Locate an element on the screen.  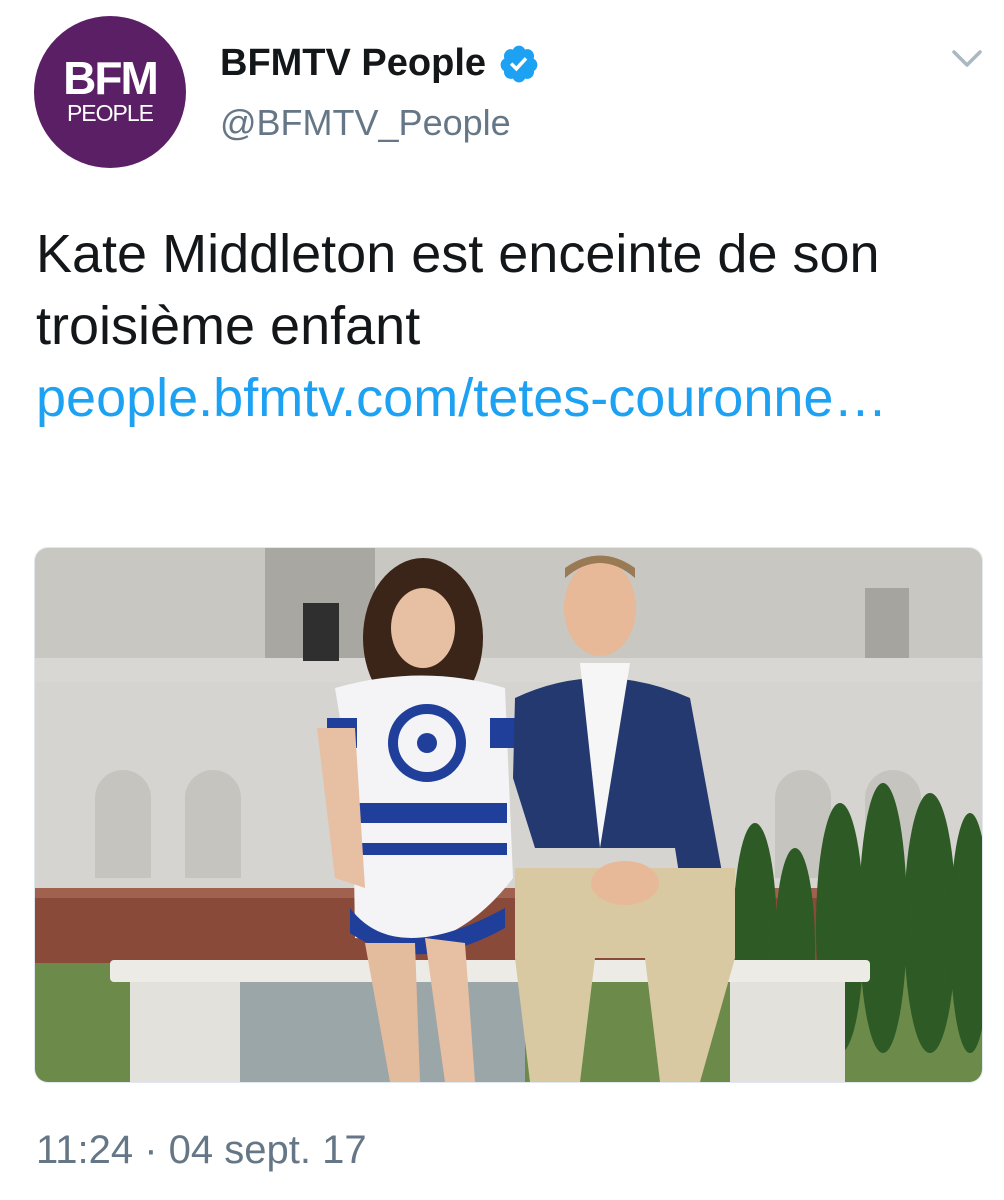
avatar-logo-main: BFM is located at coordinates (111, 78).